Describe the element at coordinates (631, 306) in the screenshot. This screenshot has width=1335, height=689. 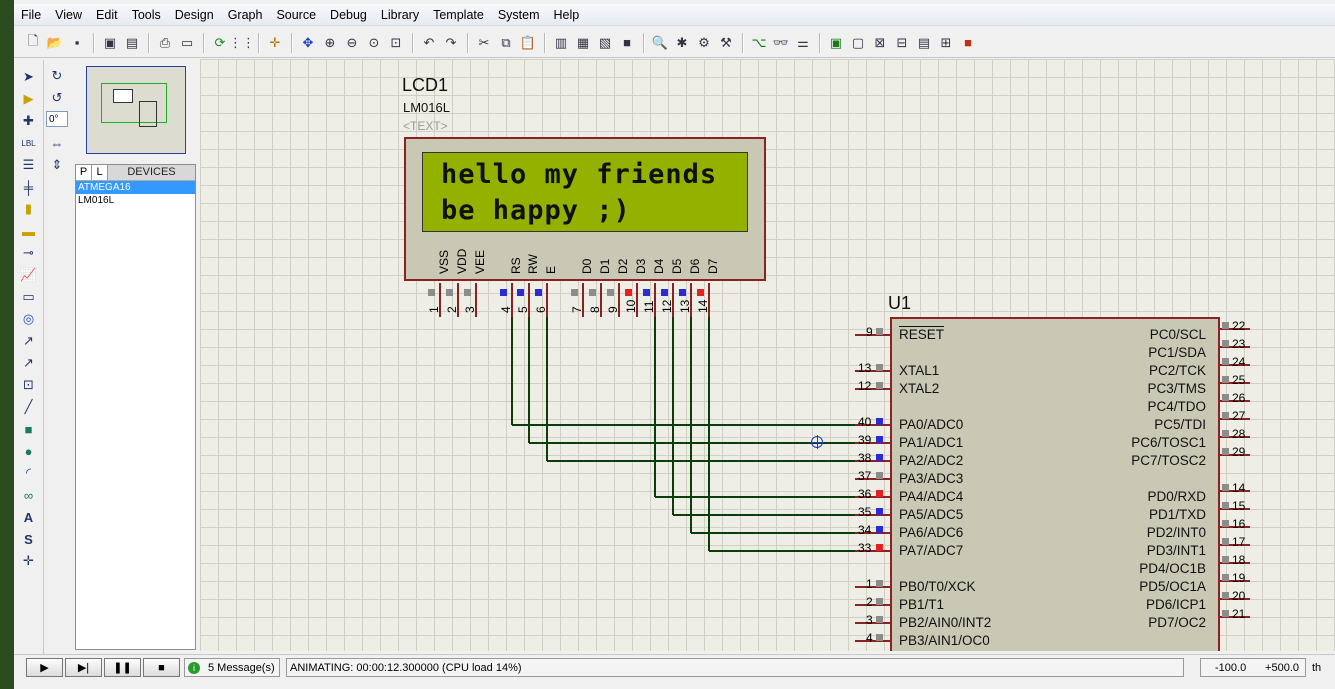
I see `lcd-pin-number: 10` at that location.